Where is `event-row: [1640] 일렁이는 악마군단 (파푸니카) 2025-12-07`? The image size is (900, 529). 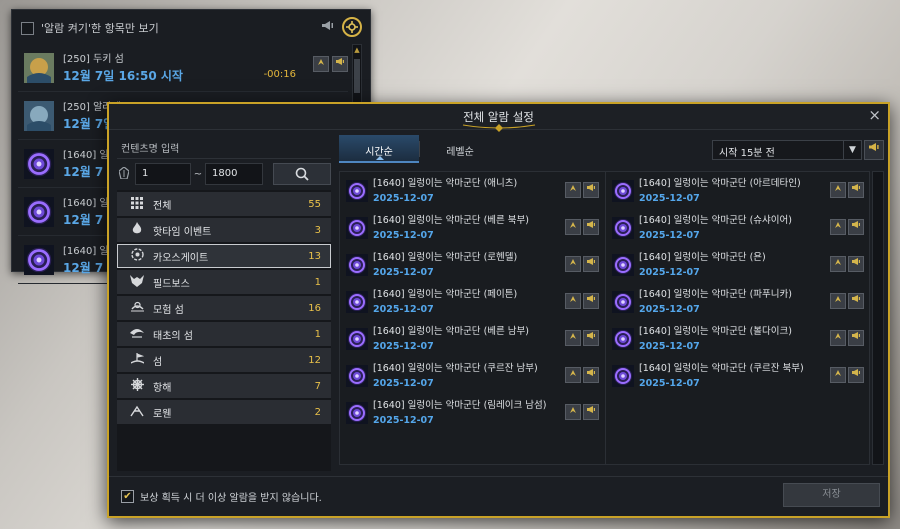
event-row: [1640] 일렁이는 악마군단 (파푸니카) 2025-12-07 is located at coordinates (738, 301).